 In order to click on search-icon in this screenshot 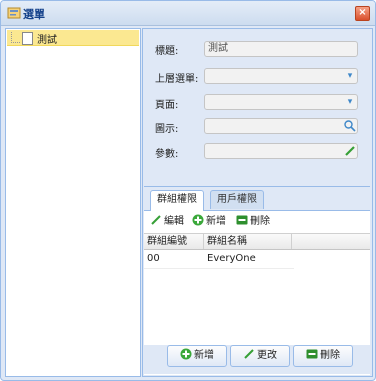, I will do `click(350, 126)`.